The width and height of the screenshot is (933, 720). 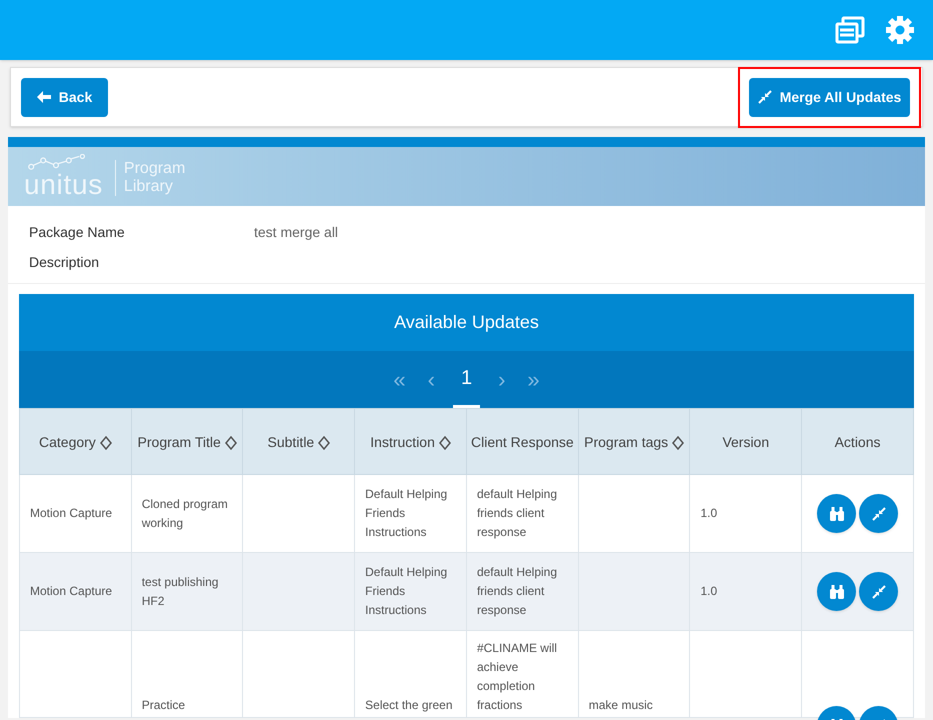 I want to click on detail-label: Package Name, so click(x=77, y=232).